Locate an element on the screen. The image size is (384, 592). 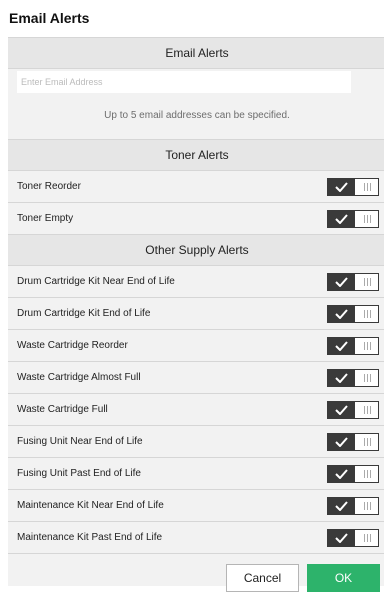
alert-row: Waste Cartridge Reorder is located at coordinates (196, 346).